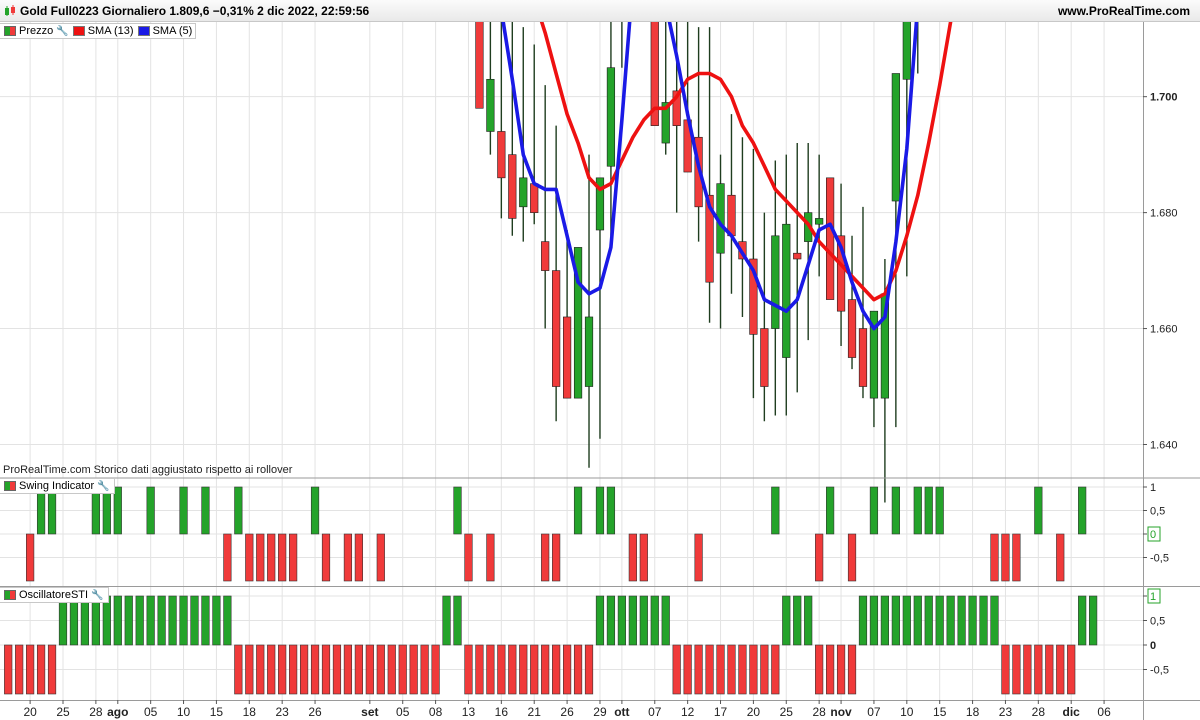 This screenshot has height=720, width=1200. I want to click on x-tick-label: 29, so click(600, 712).